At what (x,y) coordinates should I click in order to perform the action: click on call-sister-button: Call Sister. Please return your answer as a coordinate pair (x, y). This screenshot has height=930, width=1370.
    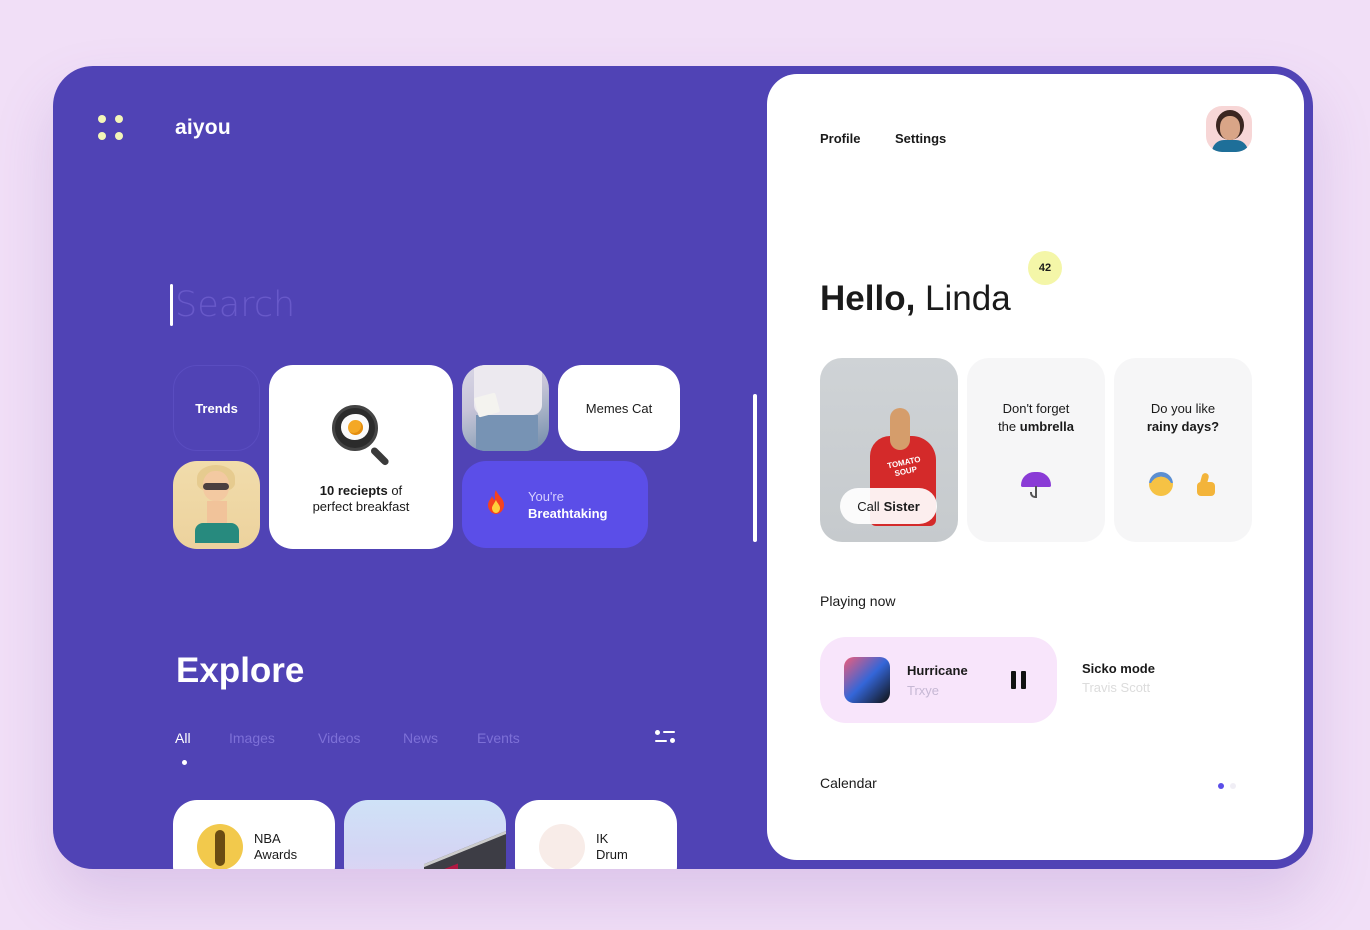
    Looking at the image, I should click on (888, 506).